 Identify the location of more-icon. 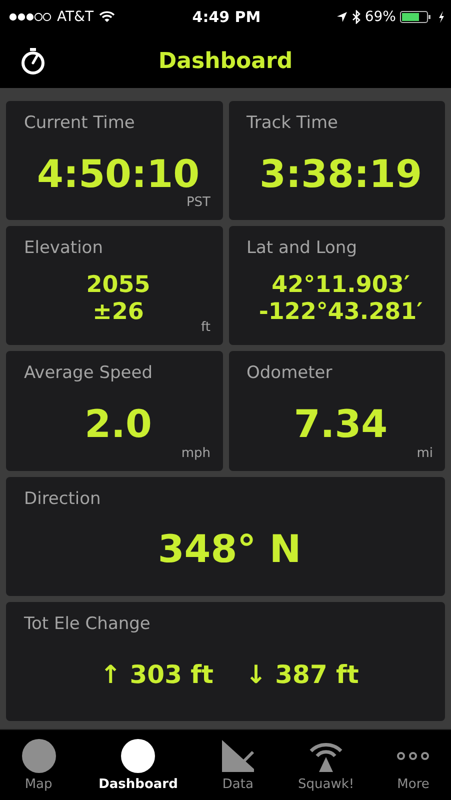
(413, 756).